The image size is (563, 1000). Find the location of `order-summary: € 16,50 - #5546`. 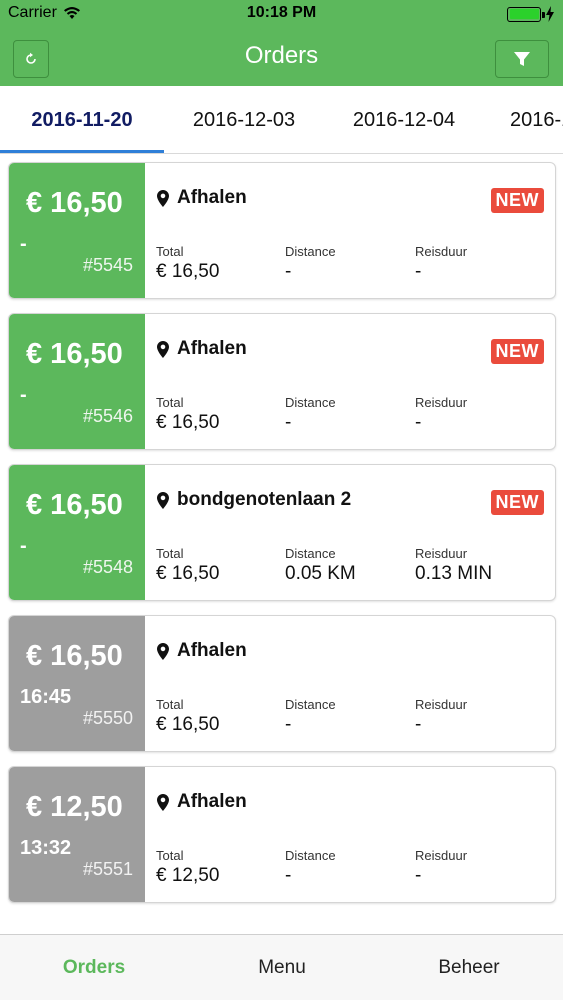

order-summary: € 16,50 - #5546 is located at coordinates (77, 381).